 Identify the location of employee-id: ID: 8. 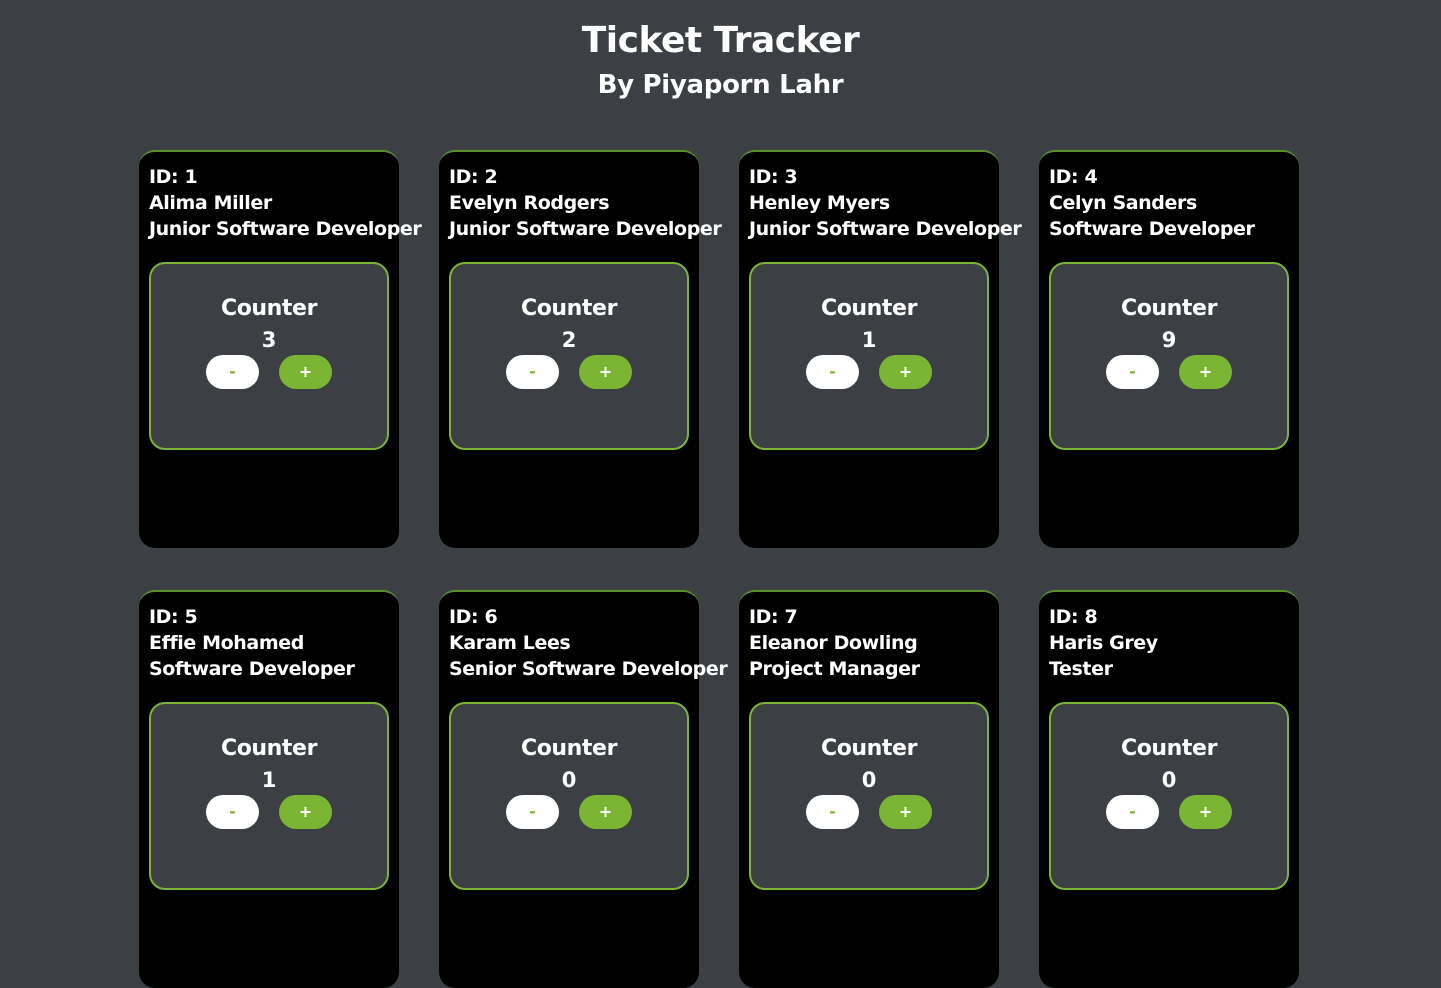
(1073, 617).